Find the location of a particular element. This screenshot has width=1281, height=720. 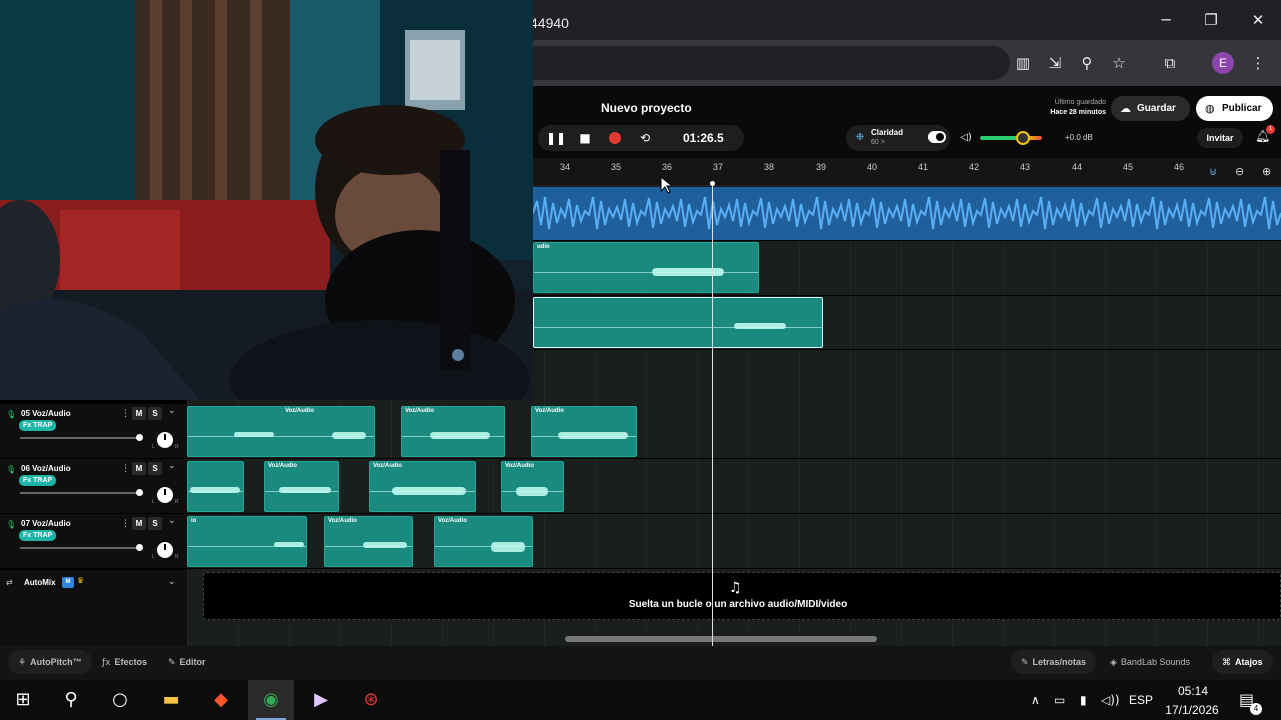

search-icon: ⚲ is located at coordinates (71, 700).